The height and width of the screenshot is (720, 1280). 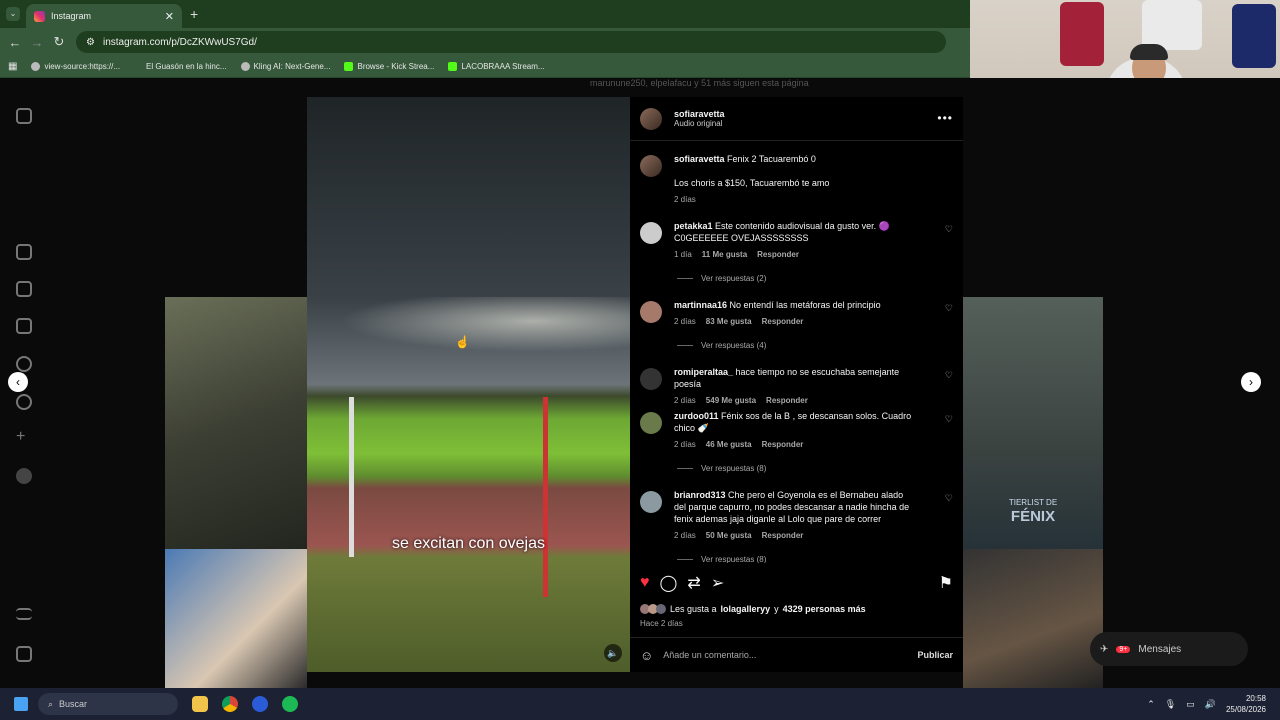 I want to click on notifications-icon, so click(x=24, y=402).